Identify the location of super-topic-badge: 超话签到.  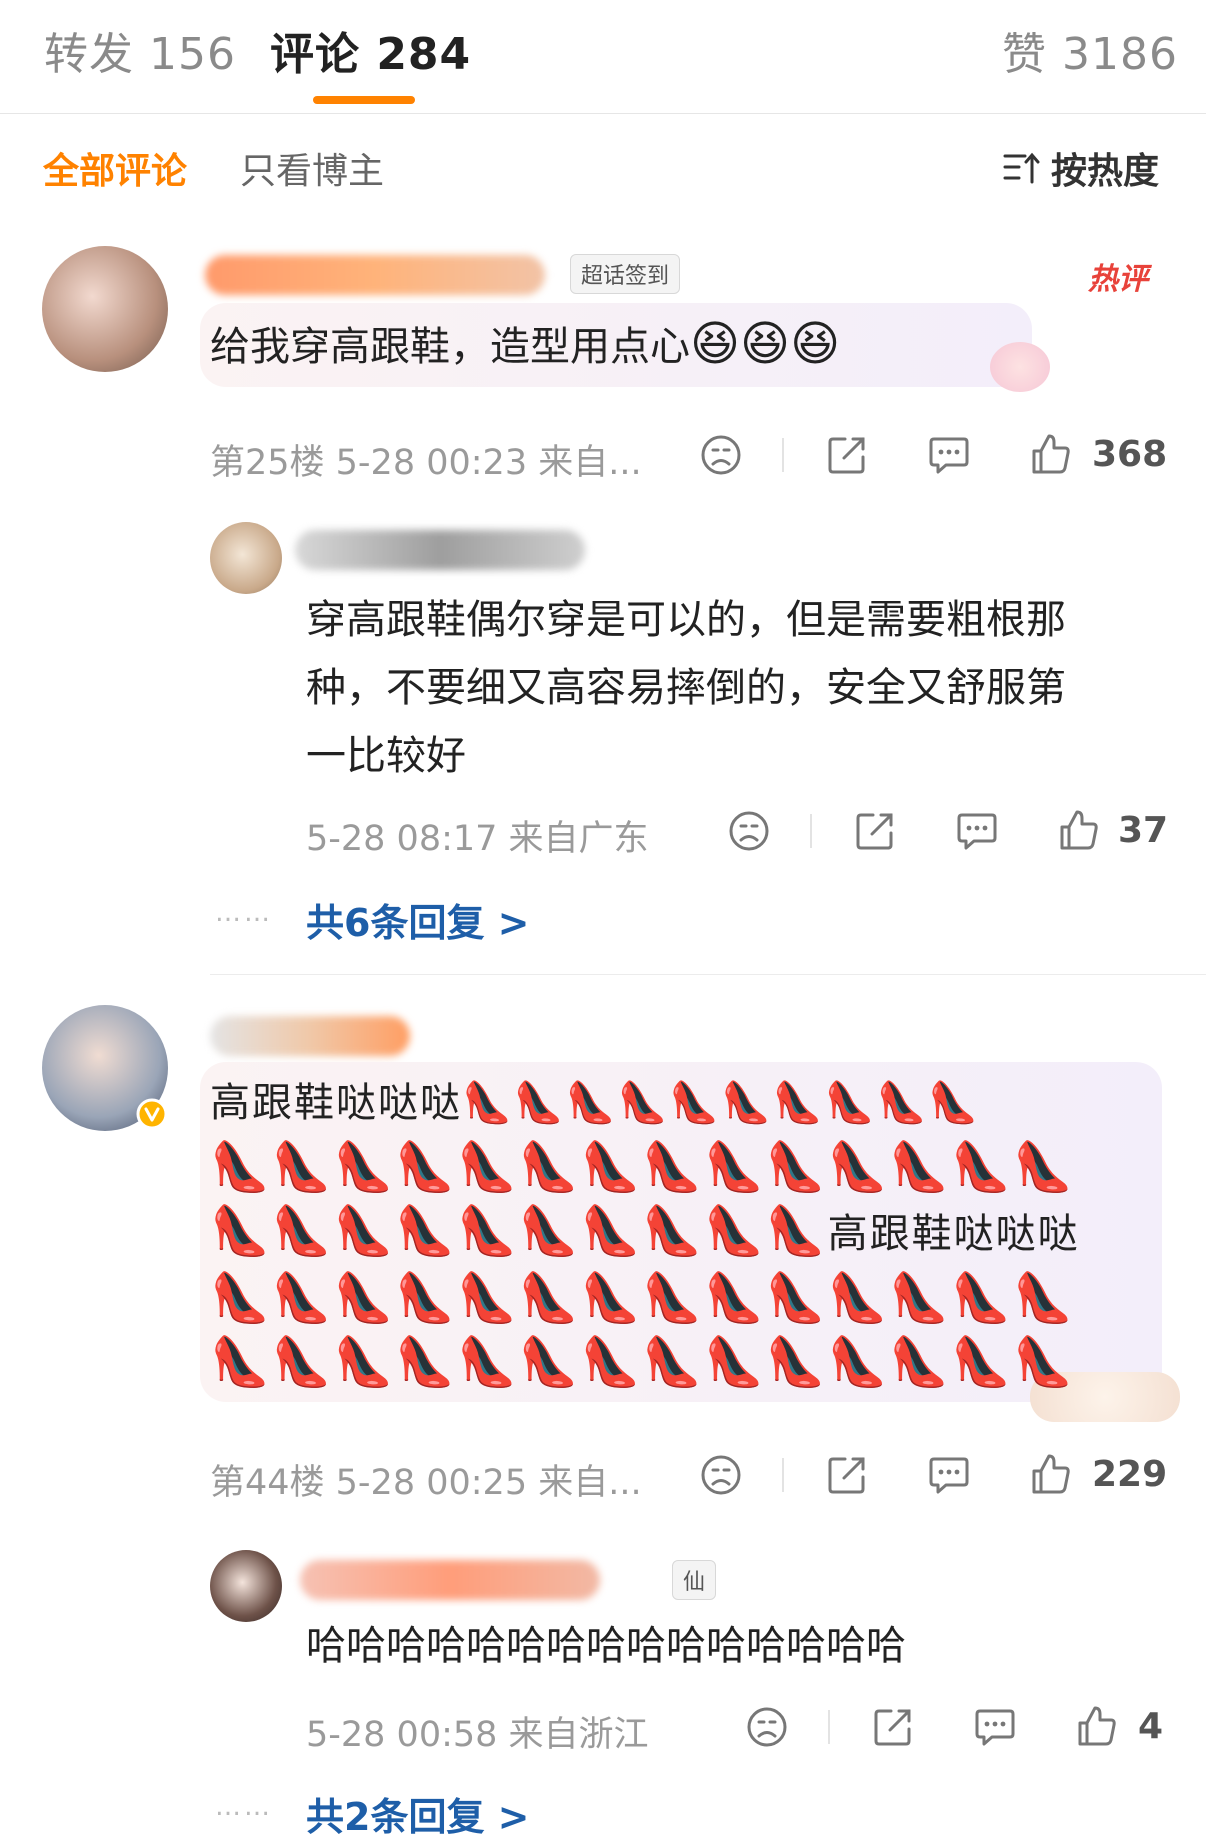
(625, 274).